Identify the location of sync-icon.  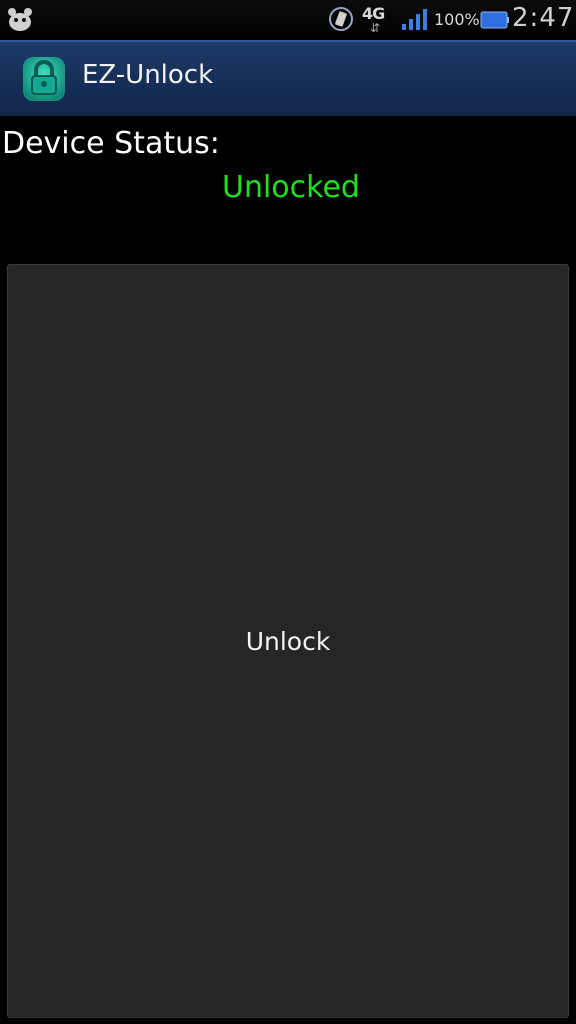
(341, 19).